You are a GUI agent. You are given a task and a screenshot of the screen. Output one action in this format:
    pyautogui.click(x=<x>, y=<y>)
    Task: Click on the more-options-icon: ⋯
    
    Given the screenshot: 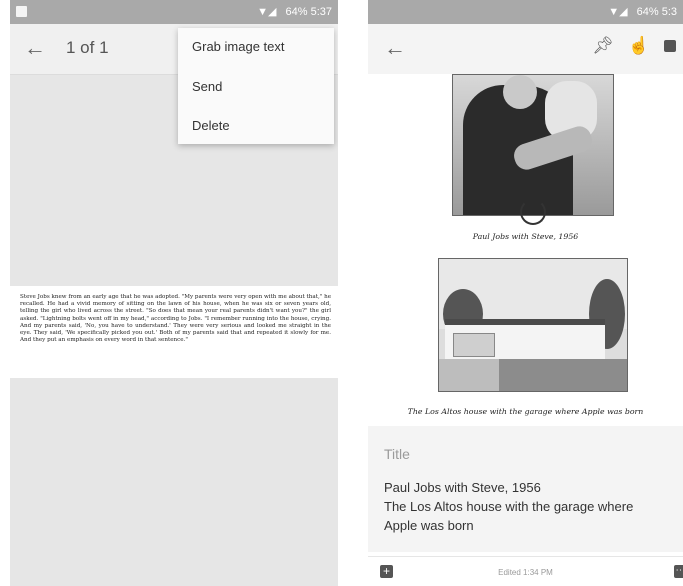 What is the action you would take?
    pyautogui.click(x=678, y=571)
    